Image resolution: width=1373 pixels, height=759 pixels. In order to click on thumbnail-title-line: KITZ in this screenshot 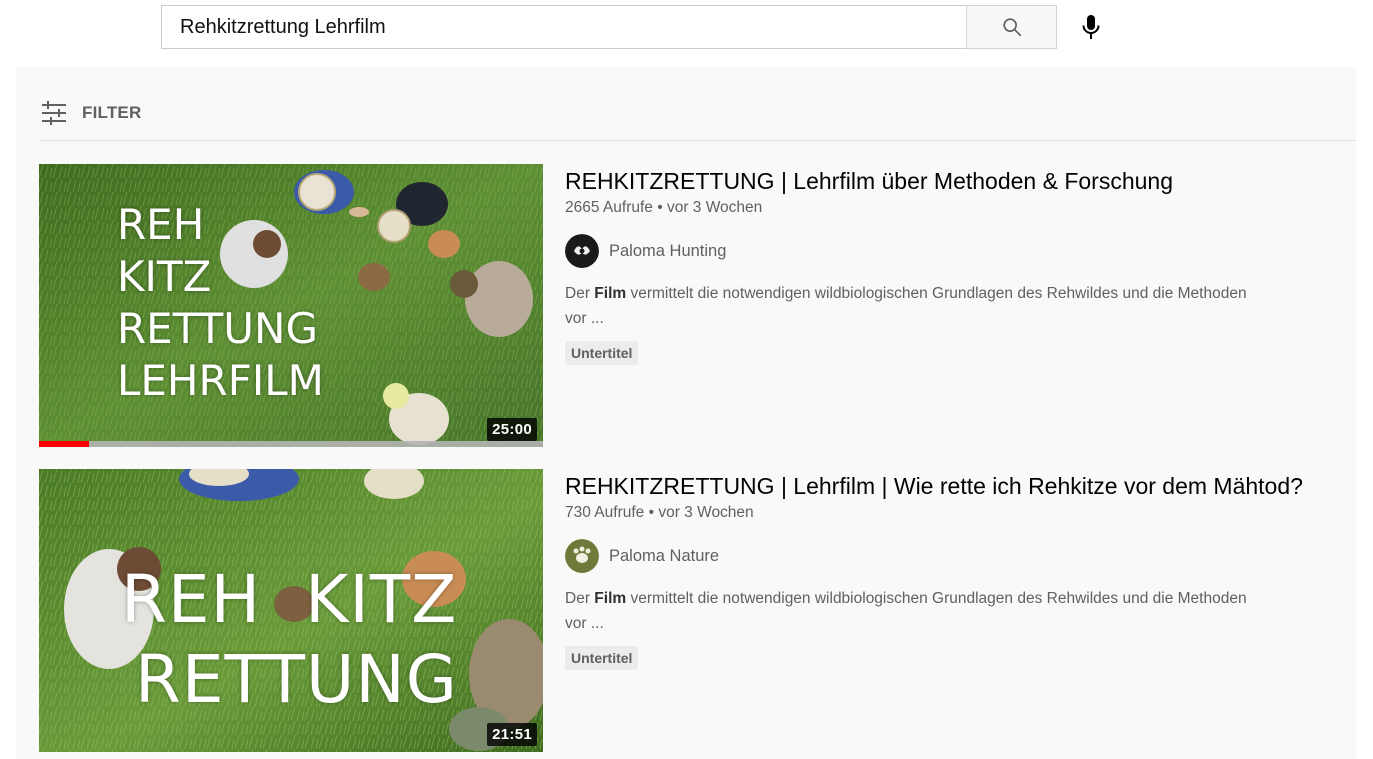, I will do `click(164, 276)`.